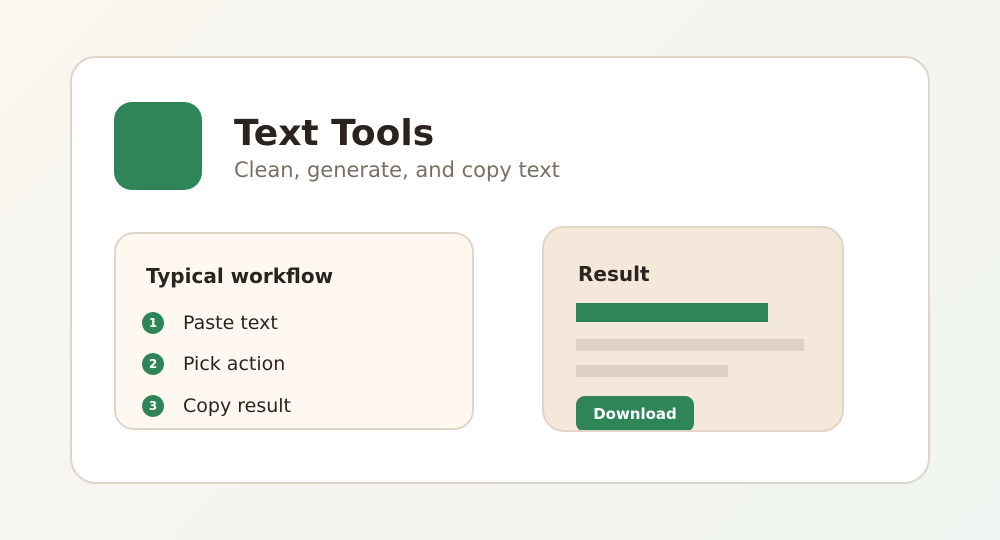 The image size is (1000, 540). I want to click on workflow-title: Typical workflow, so click(240, 276).